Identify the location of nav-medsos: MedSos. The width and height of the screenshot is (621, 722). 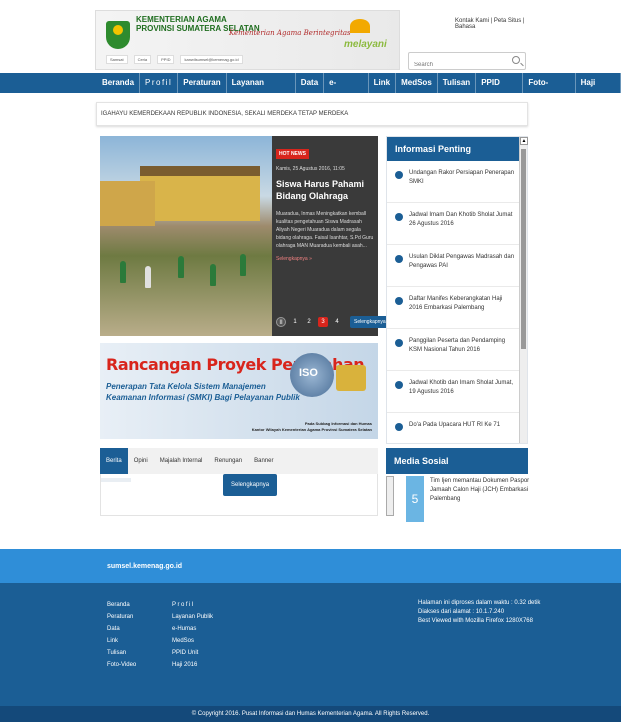
(417, 83).